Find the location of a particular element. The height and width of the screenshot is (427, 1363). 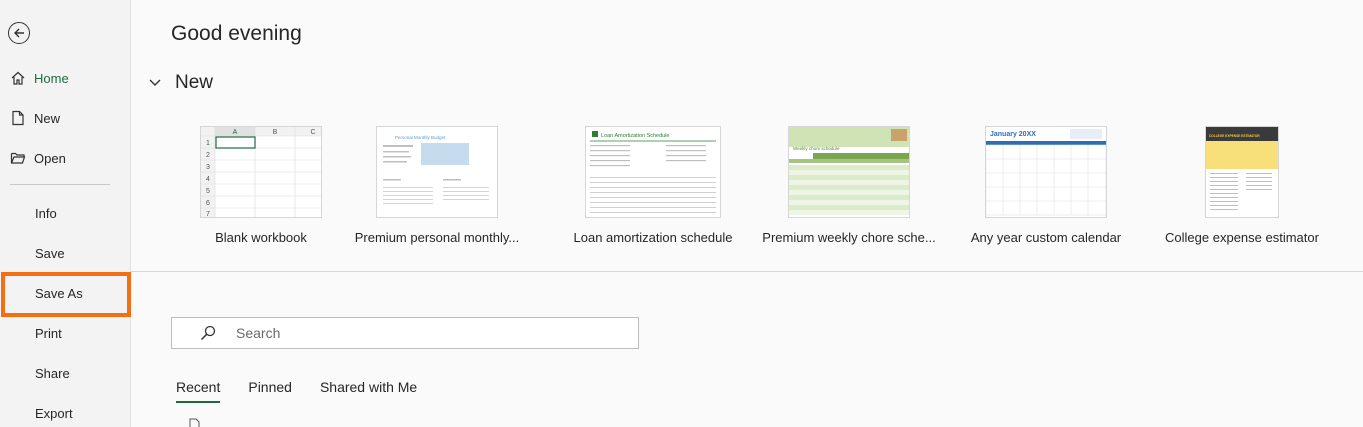

search-box is located at coordinates (405, 333).